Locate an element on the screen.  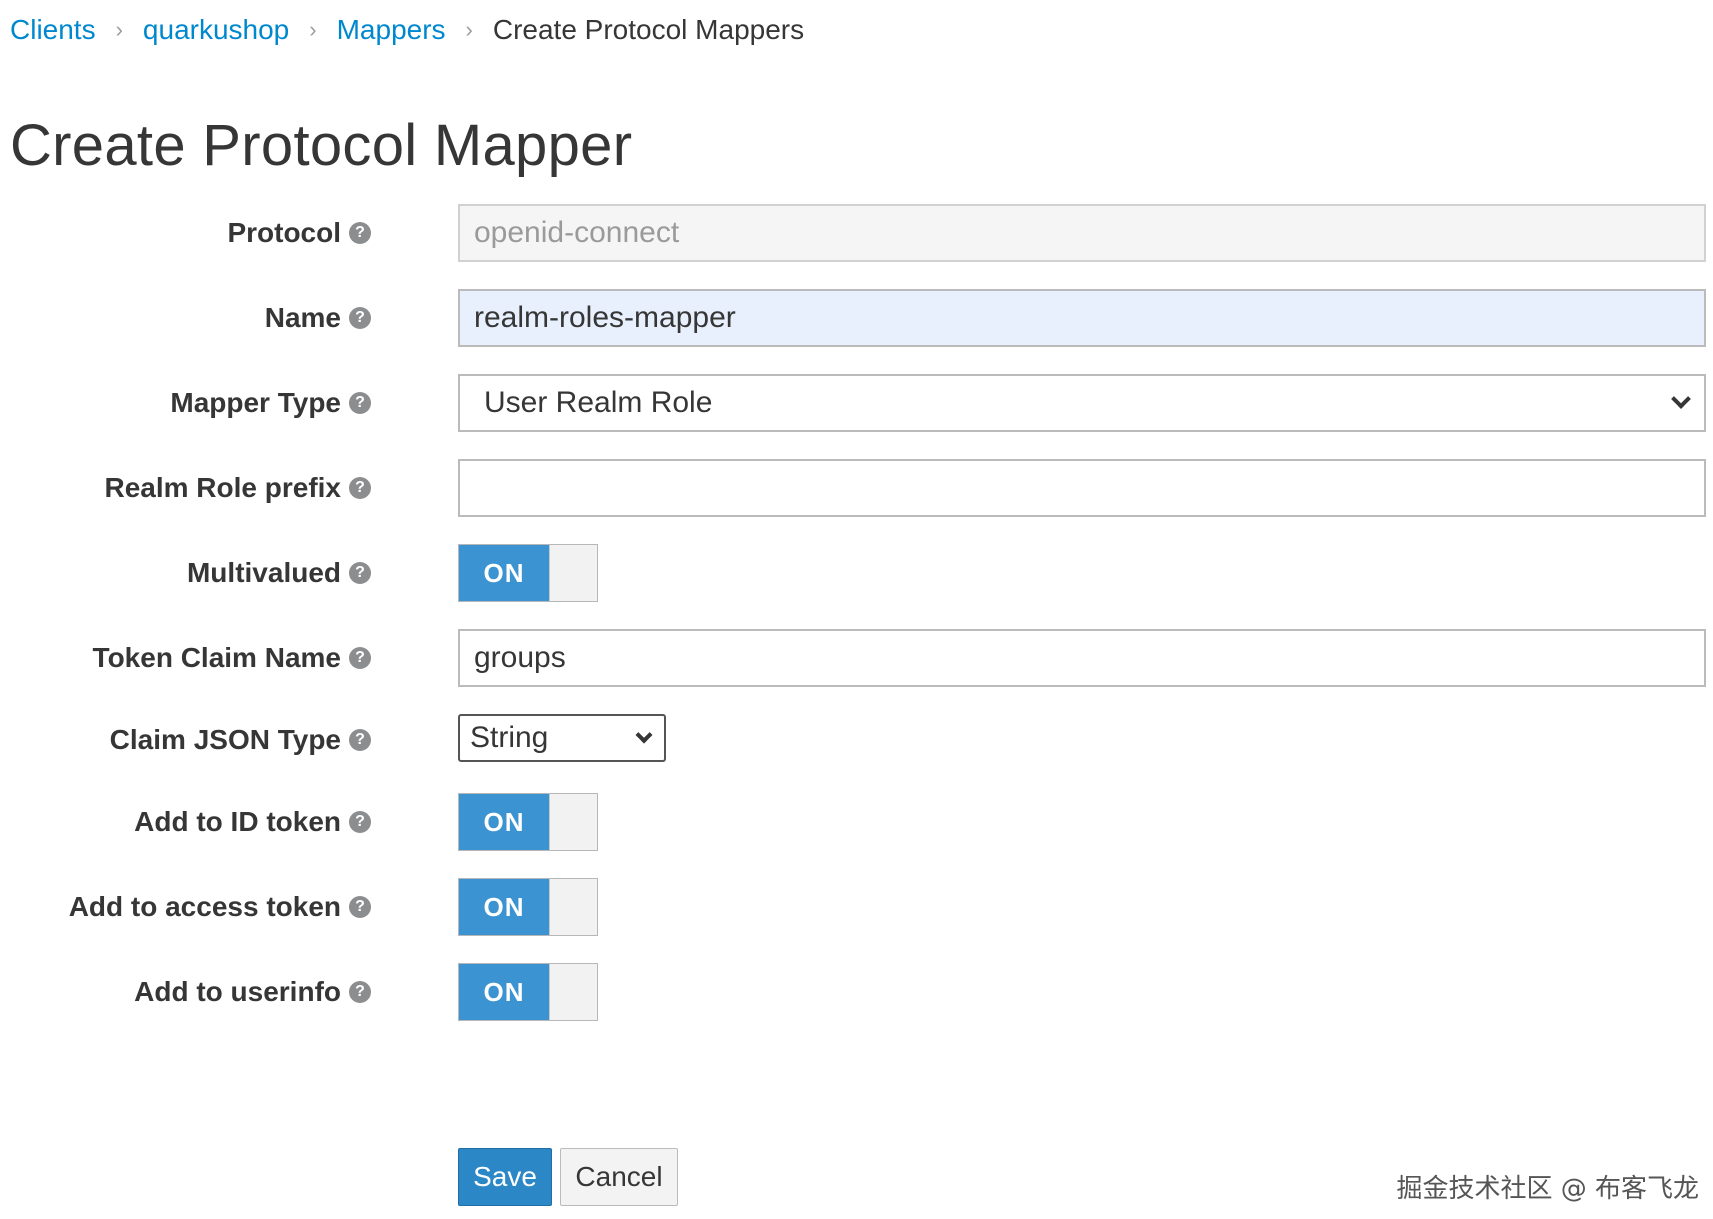
realm-role-prefix-row: Realm Role prefix ? is located at coordinates (856, 488).